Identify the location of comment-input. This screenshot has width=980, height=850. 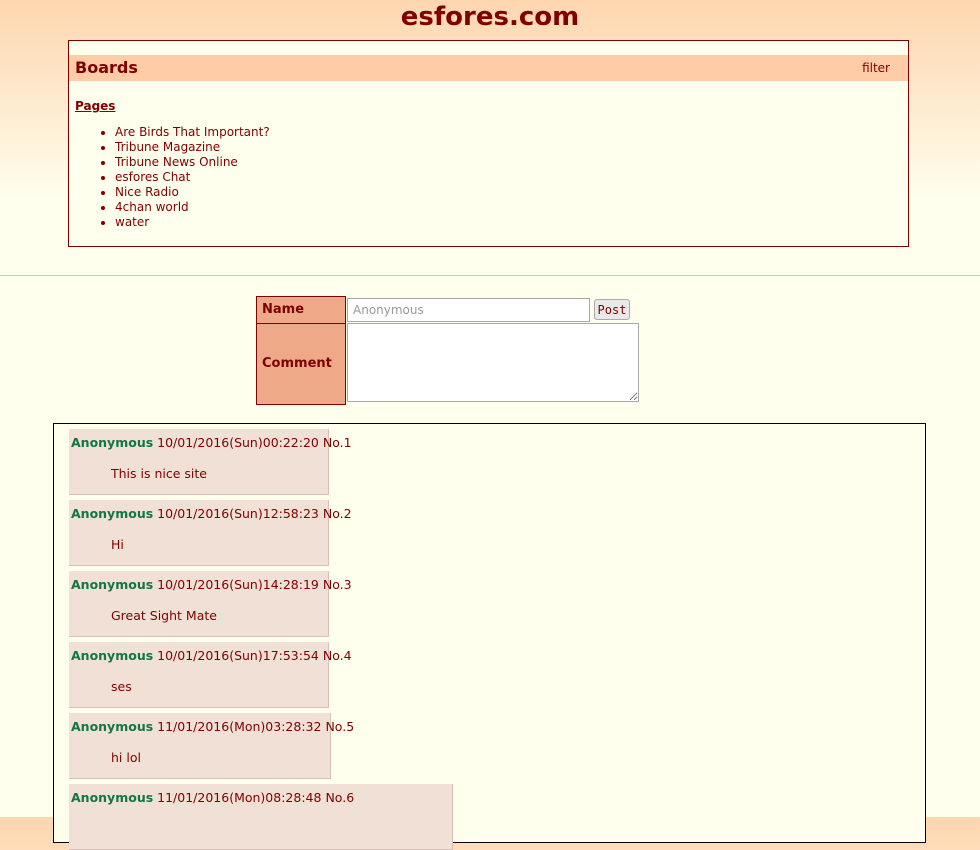
(493, 362).